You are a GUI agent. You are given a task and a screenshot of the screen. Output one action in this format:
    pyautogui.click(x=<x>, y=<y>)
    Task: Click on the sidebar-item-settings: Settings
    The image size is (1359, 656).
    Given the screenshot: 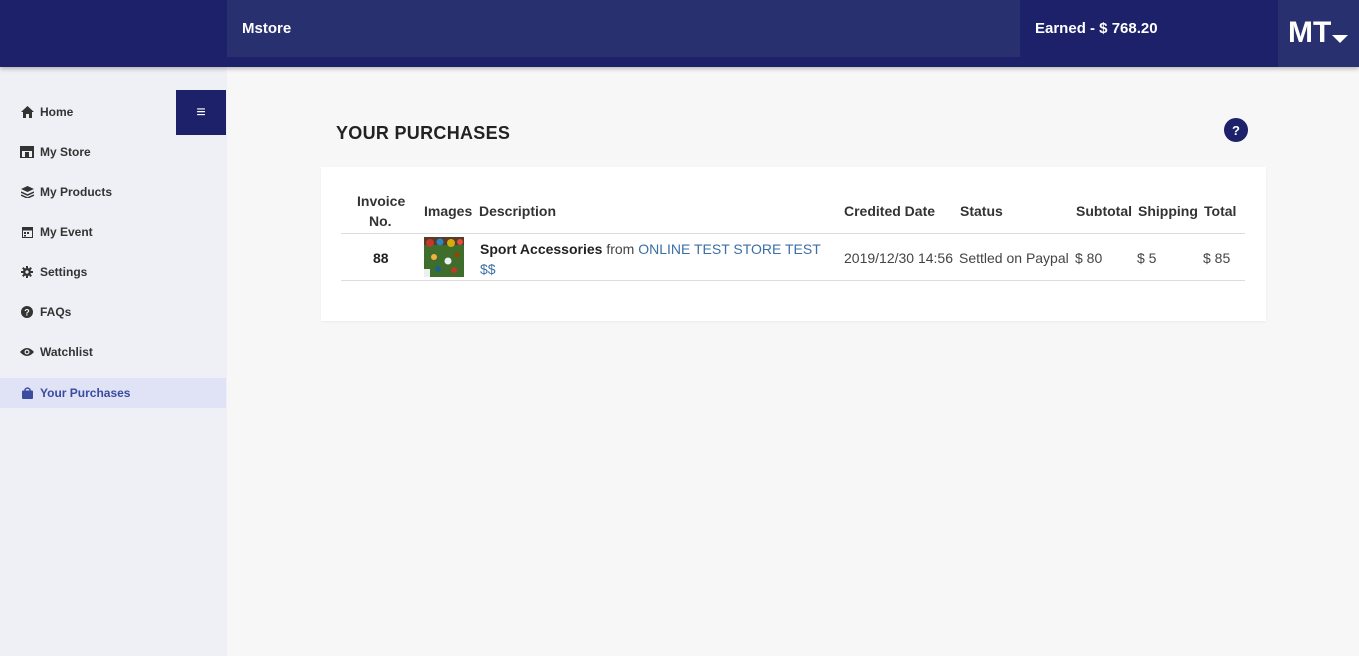 What is the action you would take?
    pyautogui.click(x=113, y=272)
    